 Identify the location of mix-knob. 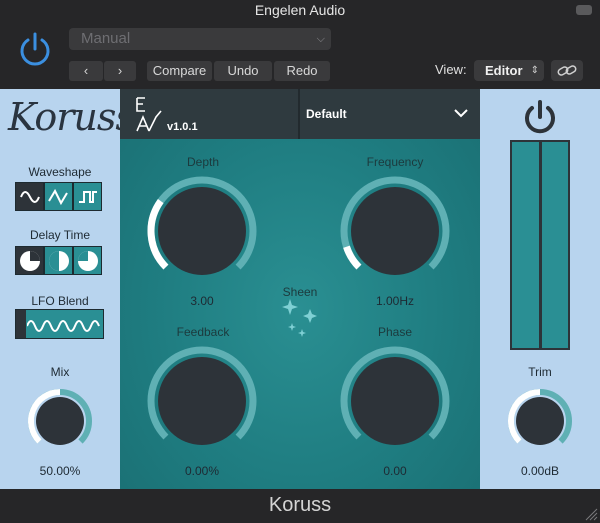
(60, 421).